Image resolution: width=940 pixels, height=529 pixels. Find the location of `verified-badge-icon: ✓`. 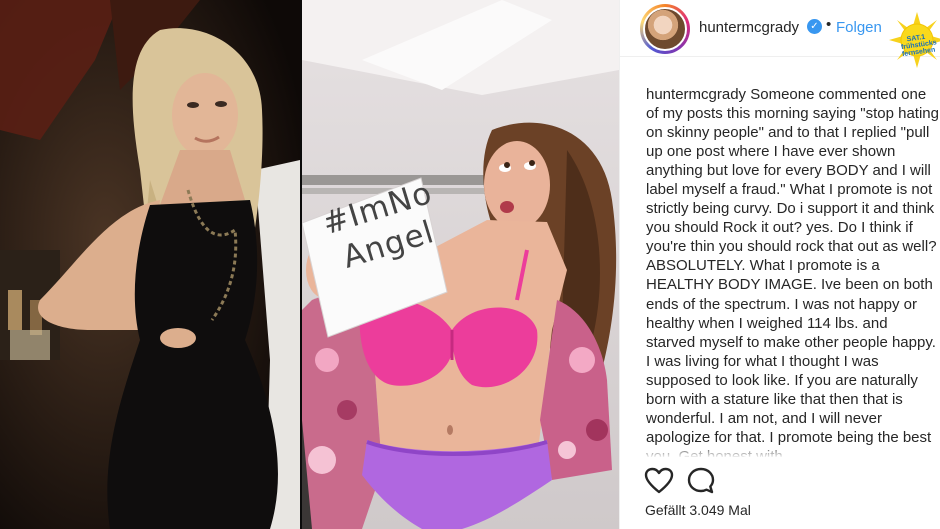

verified-badge-icon: ✓ is located at coordinates (814, 26).